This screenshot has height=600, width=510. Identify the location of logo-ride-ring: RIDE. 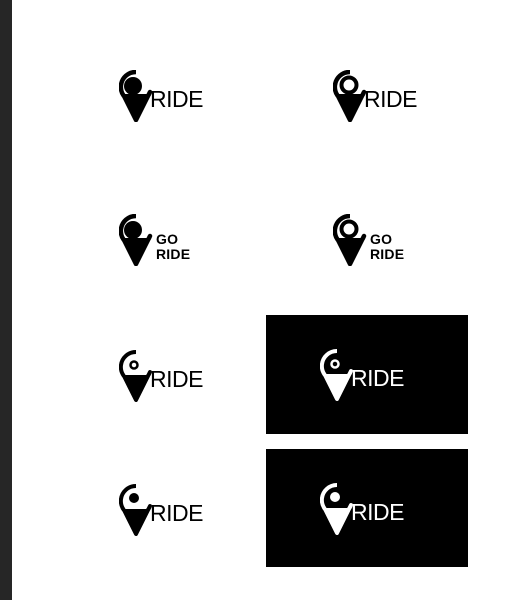
(375, 96).